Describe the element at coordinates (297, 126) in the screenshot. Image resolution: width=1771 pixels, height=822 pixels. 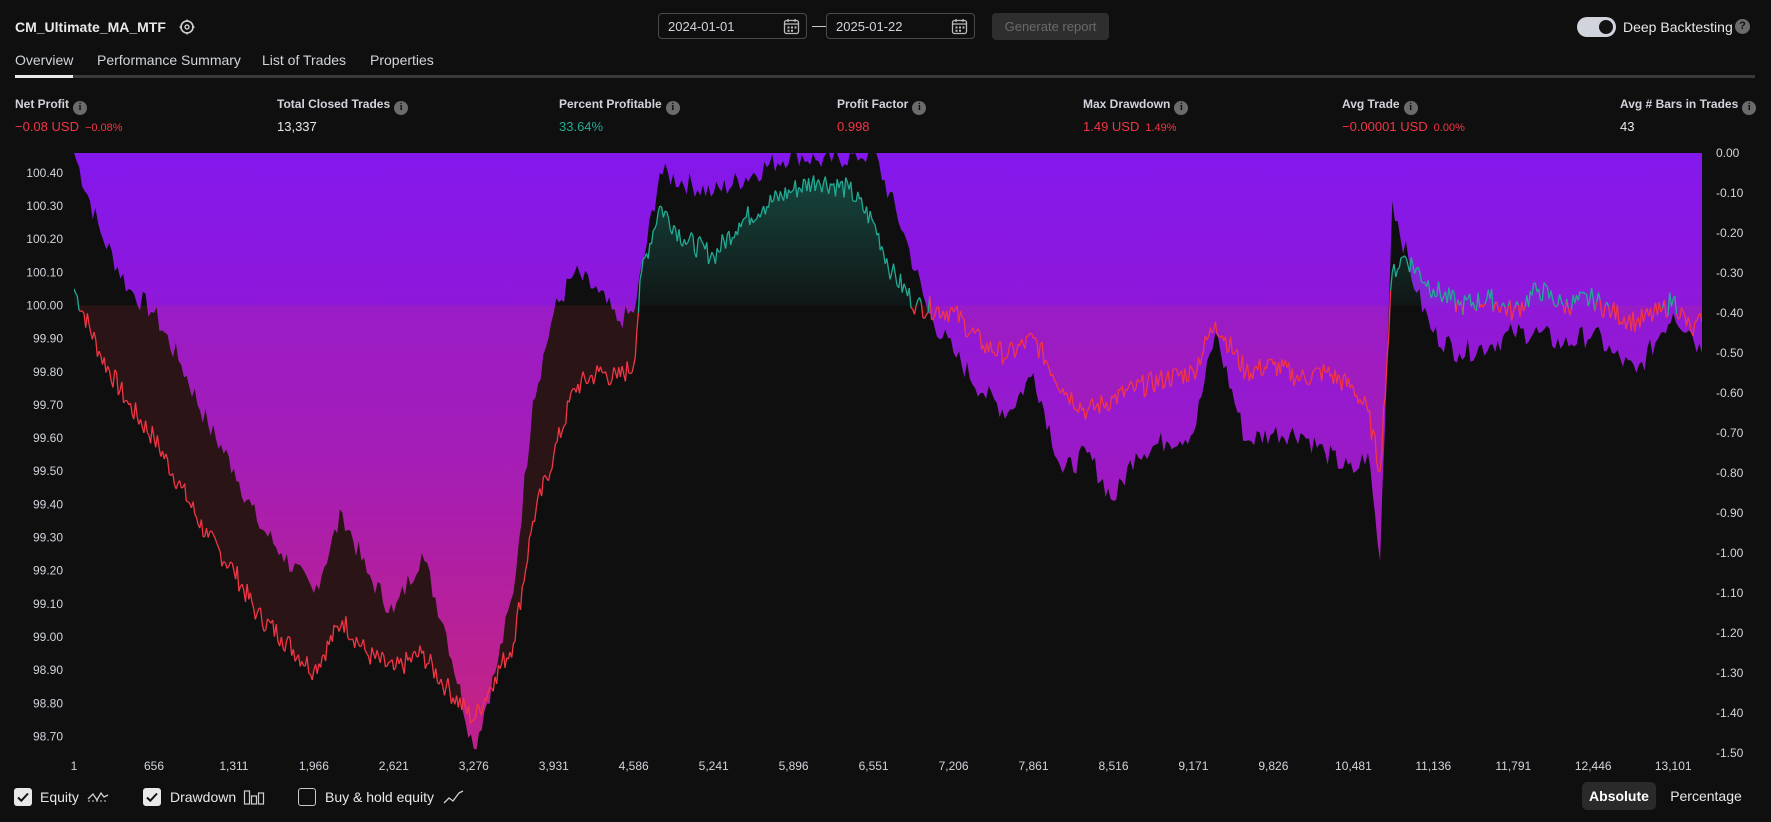
I see `metric-value: 13,337` at that location.